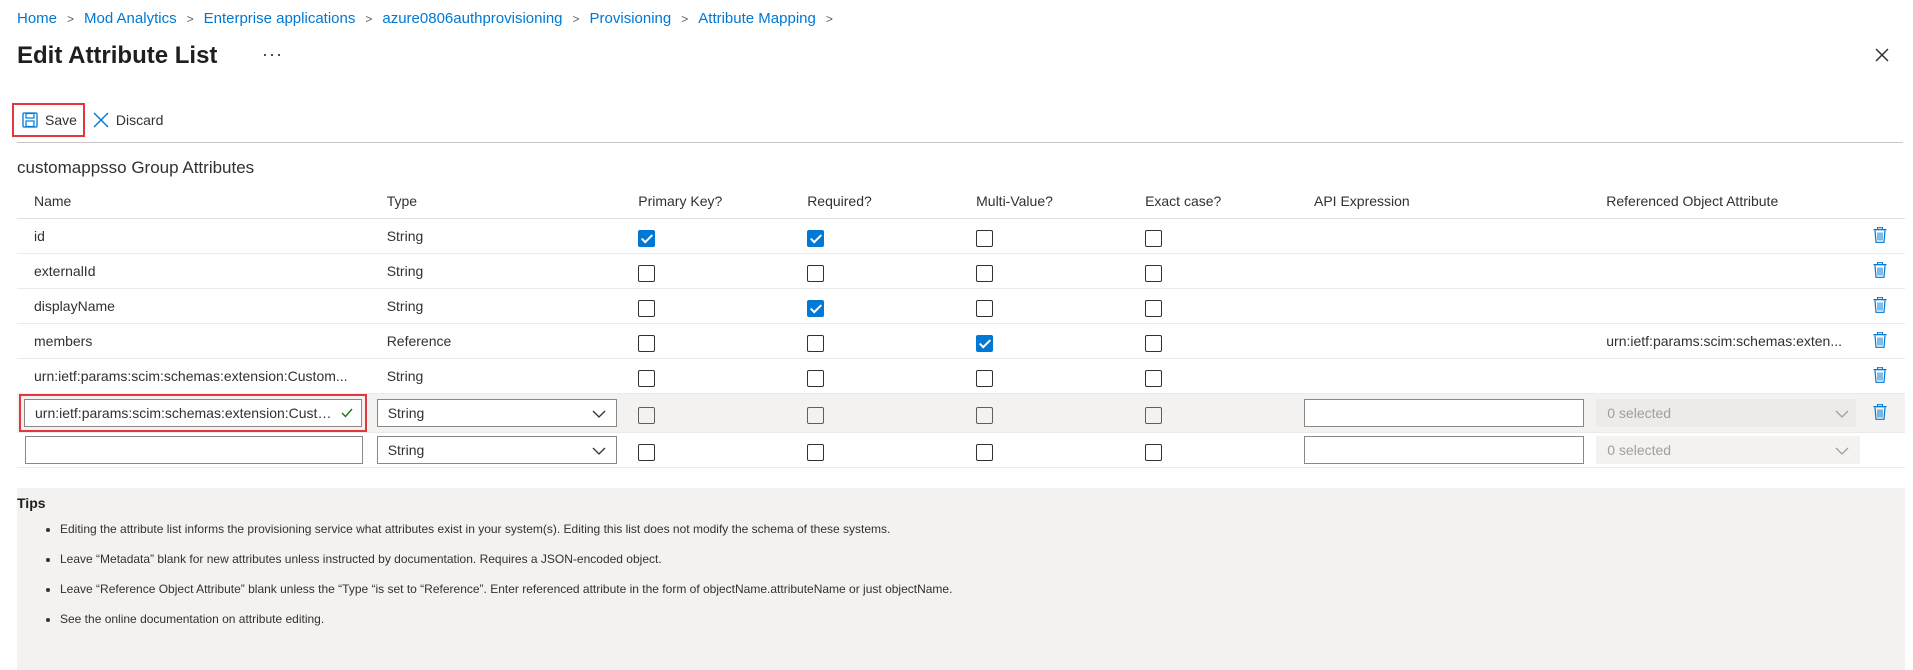 The width and height of the screenshot is (1913, 670). I want to click on new-name-input, so click(194, 450).